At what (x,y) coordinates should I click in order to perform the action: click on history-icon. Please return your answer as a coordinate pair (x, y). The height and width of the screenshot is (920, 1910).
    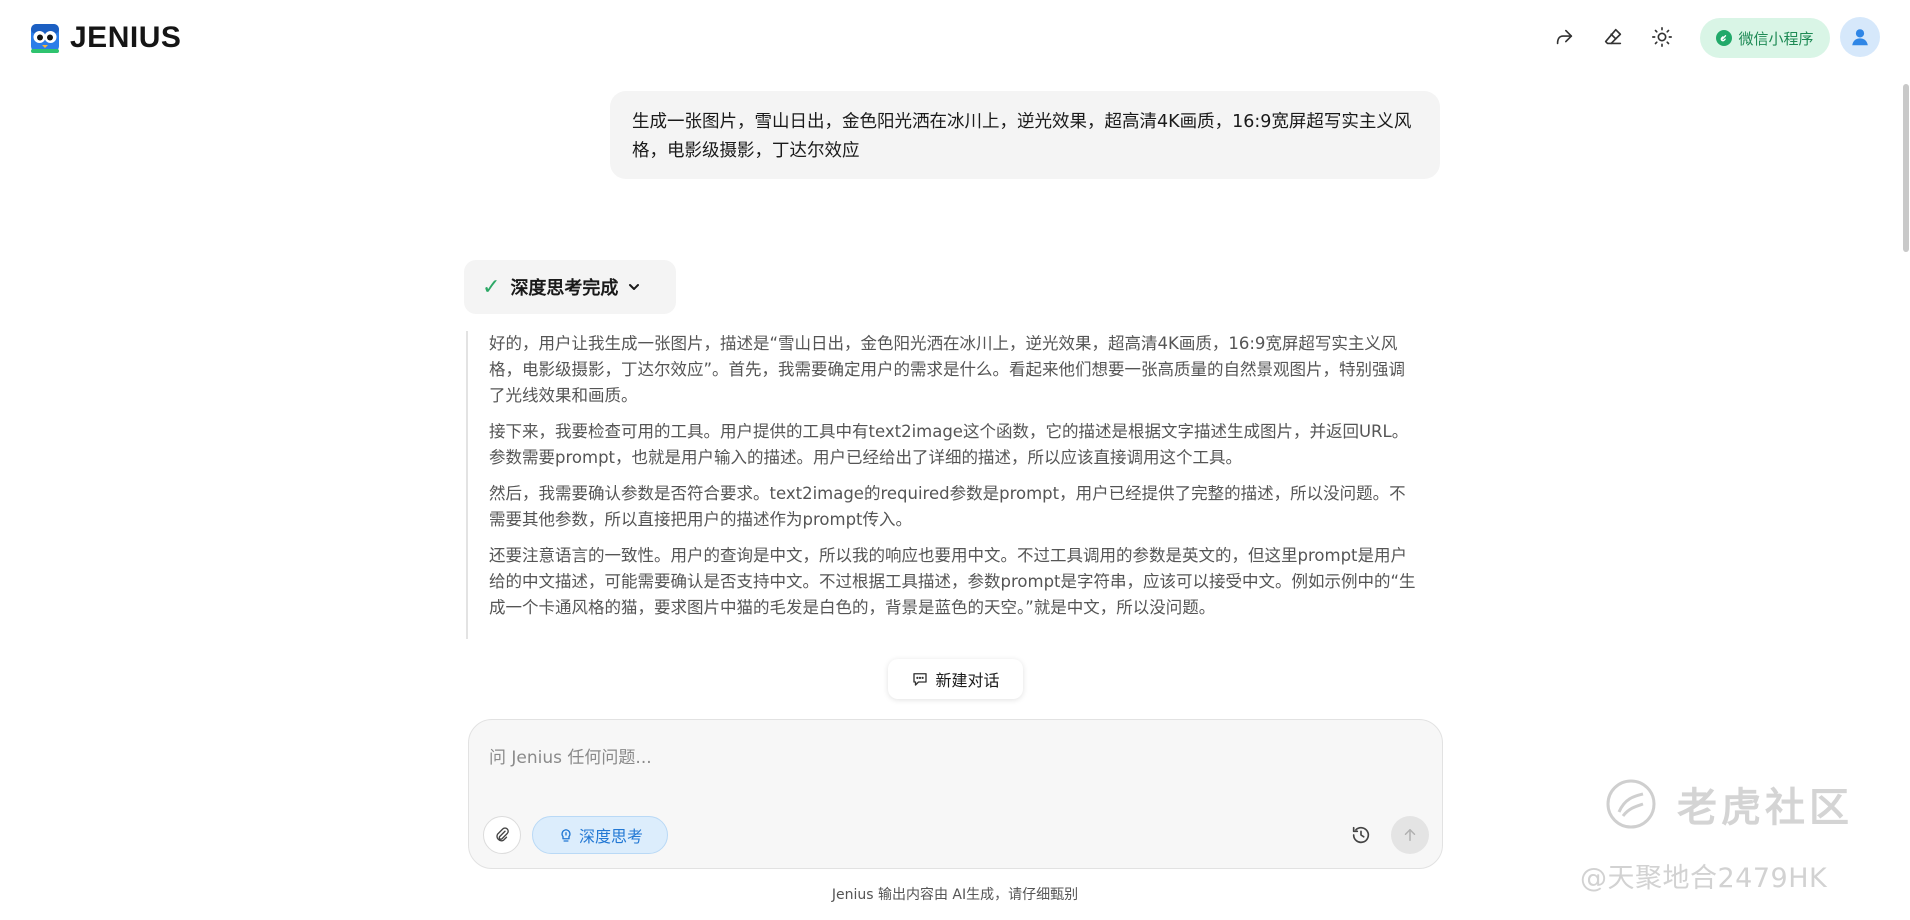
    Looking at the image, I should click on (1361, 835).